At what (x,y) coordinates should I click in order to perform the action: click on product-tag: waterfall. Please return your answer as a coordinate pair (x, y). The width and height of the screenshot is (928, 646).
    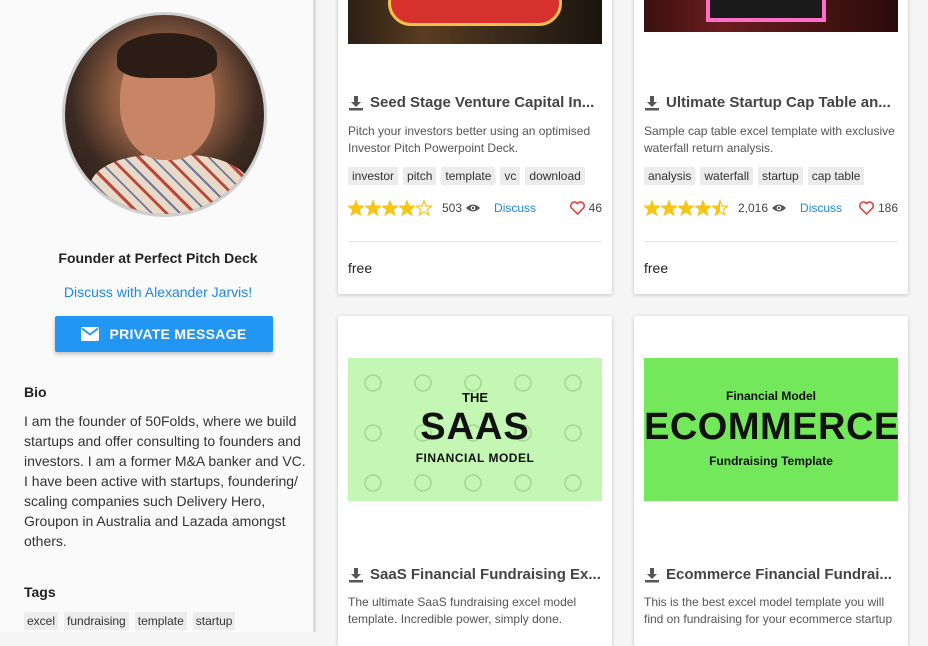
    Looking at the image, I should click on (727, 176).